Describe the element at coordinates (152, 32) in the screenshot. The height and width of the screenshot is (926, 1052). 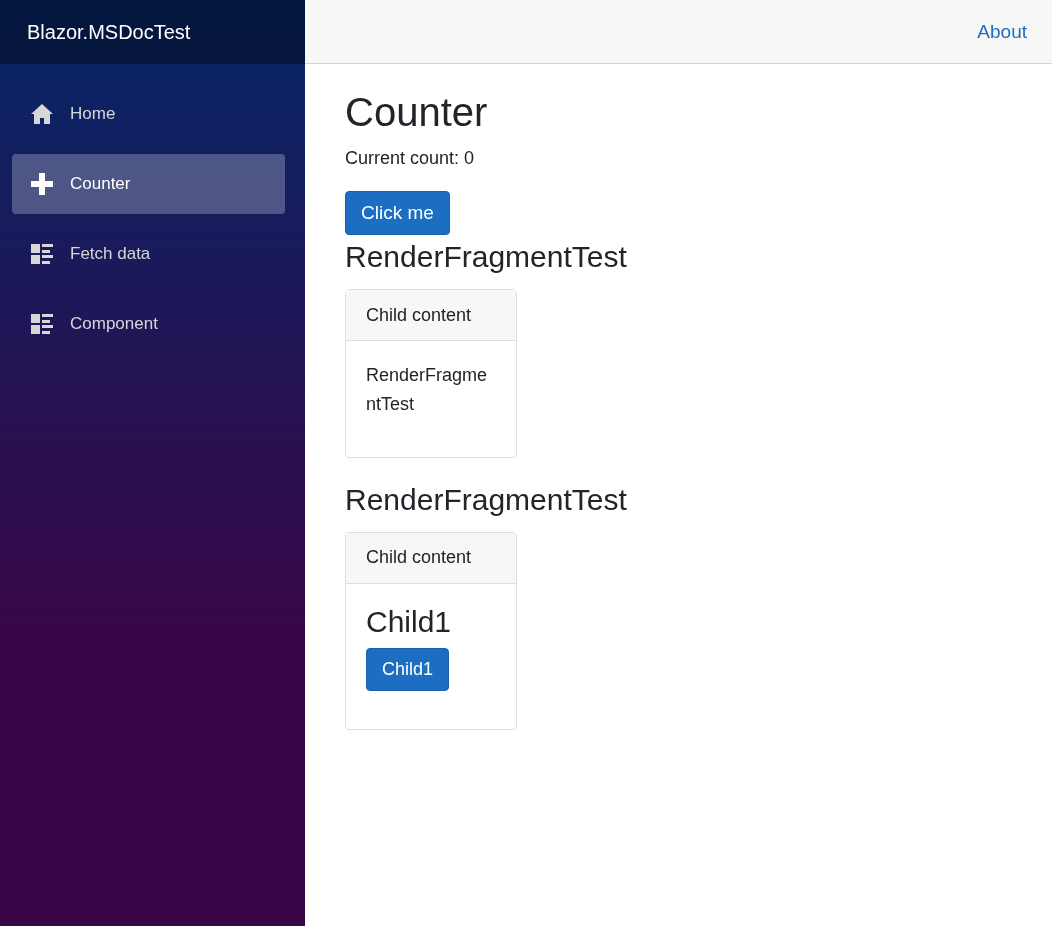
I see `brand-title: Blazor.MSDocTest` at that location.